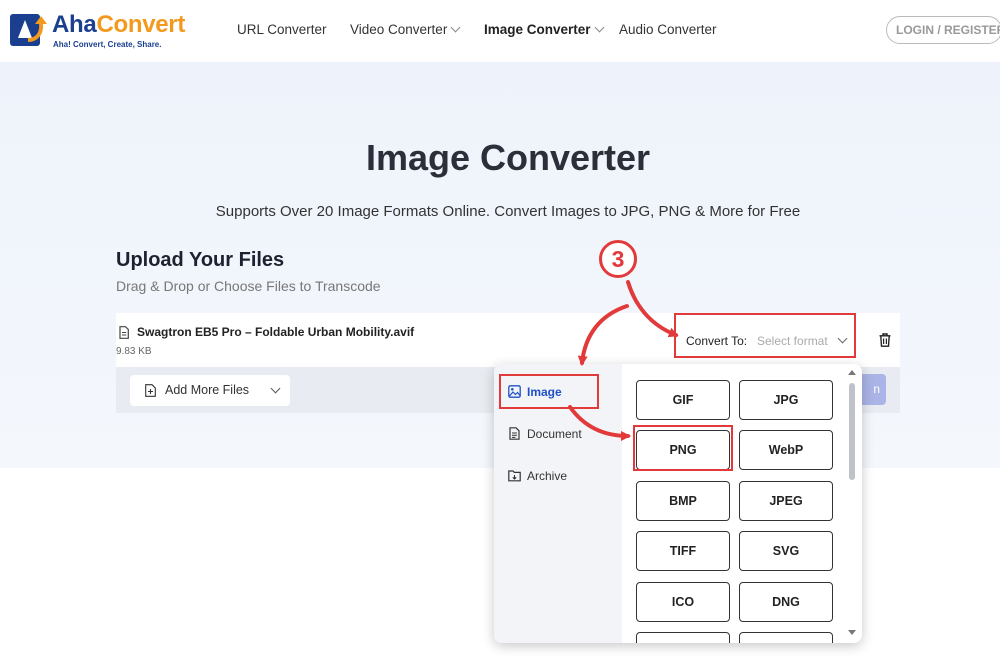 Image resolution: width=1000 pixels, height=663 pixels. I want to click on brand-tagline: Aha! Convert, Create, Share., so click(107, 44).